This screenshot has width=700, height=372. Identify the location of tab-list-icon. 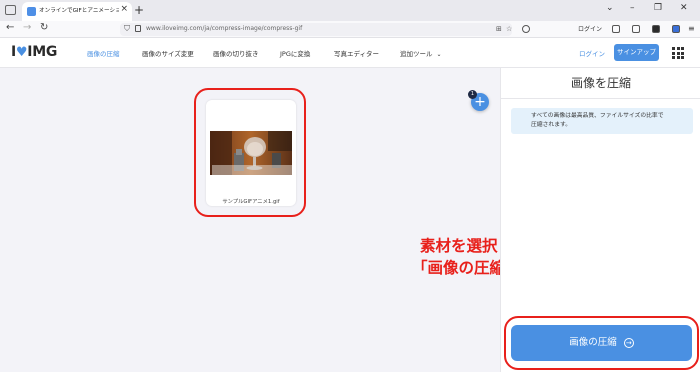
(10, 10).